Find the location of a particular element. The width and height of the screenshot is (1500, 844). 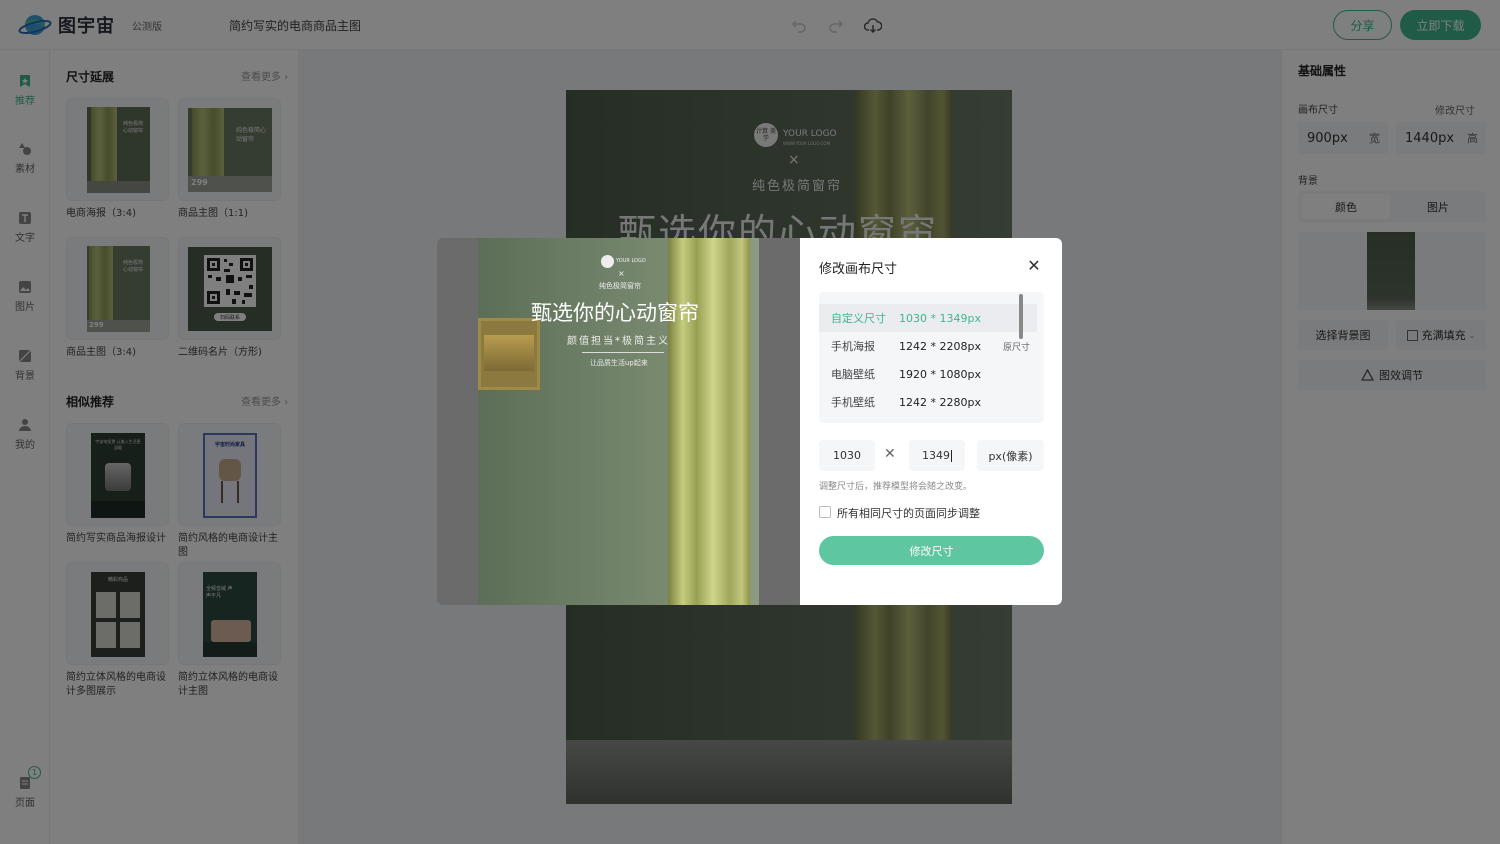

sync-checkbox is located at coordinates (825, 512).